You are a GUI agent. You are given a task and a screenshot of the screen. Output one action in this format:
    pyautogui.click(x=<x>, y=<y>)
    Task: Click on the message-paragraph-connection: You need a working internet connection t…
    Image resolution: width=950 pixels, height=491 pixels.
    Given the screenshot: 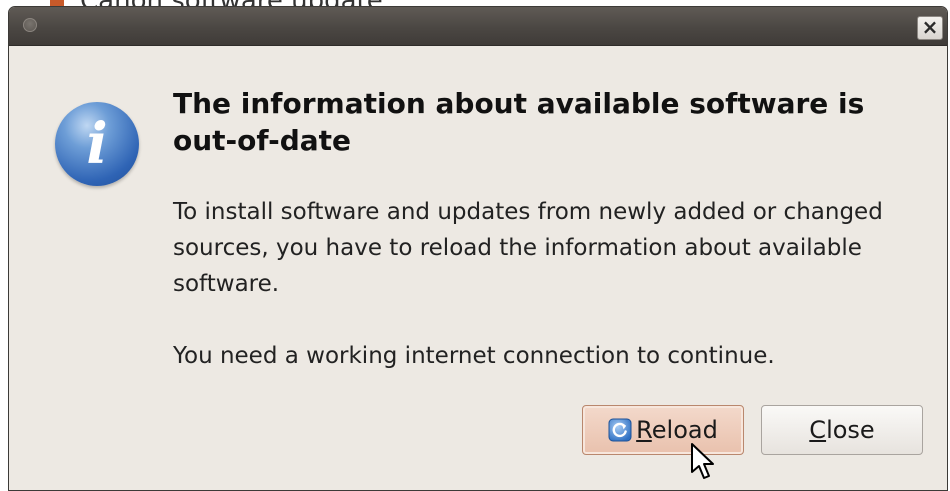 What is the action you would take?
    pyautogui.click(x=474, y=356)
    